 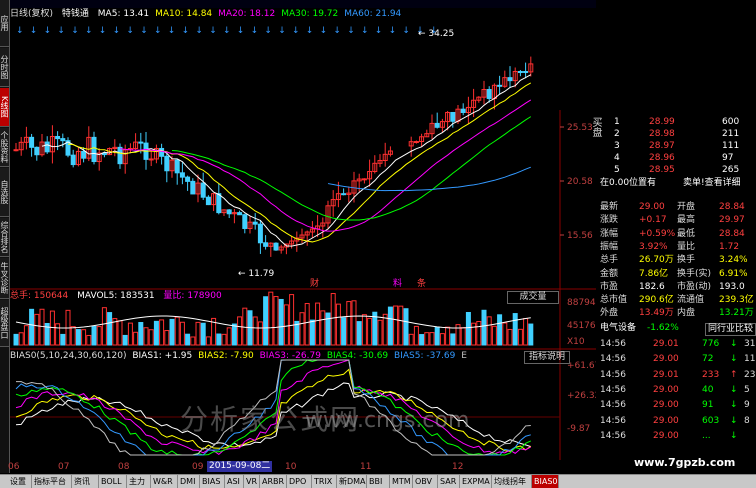 I want to click on indicator-tab-15: MTM, so click(x=401, y=481).